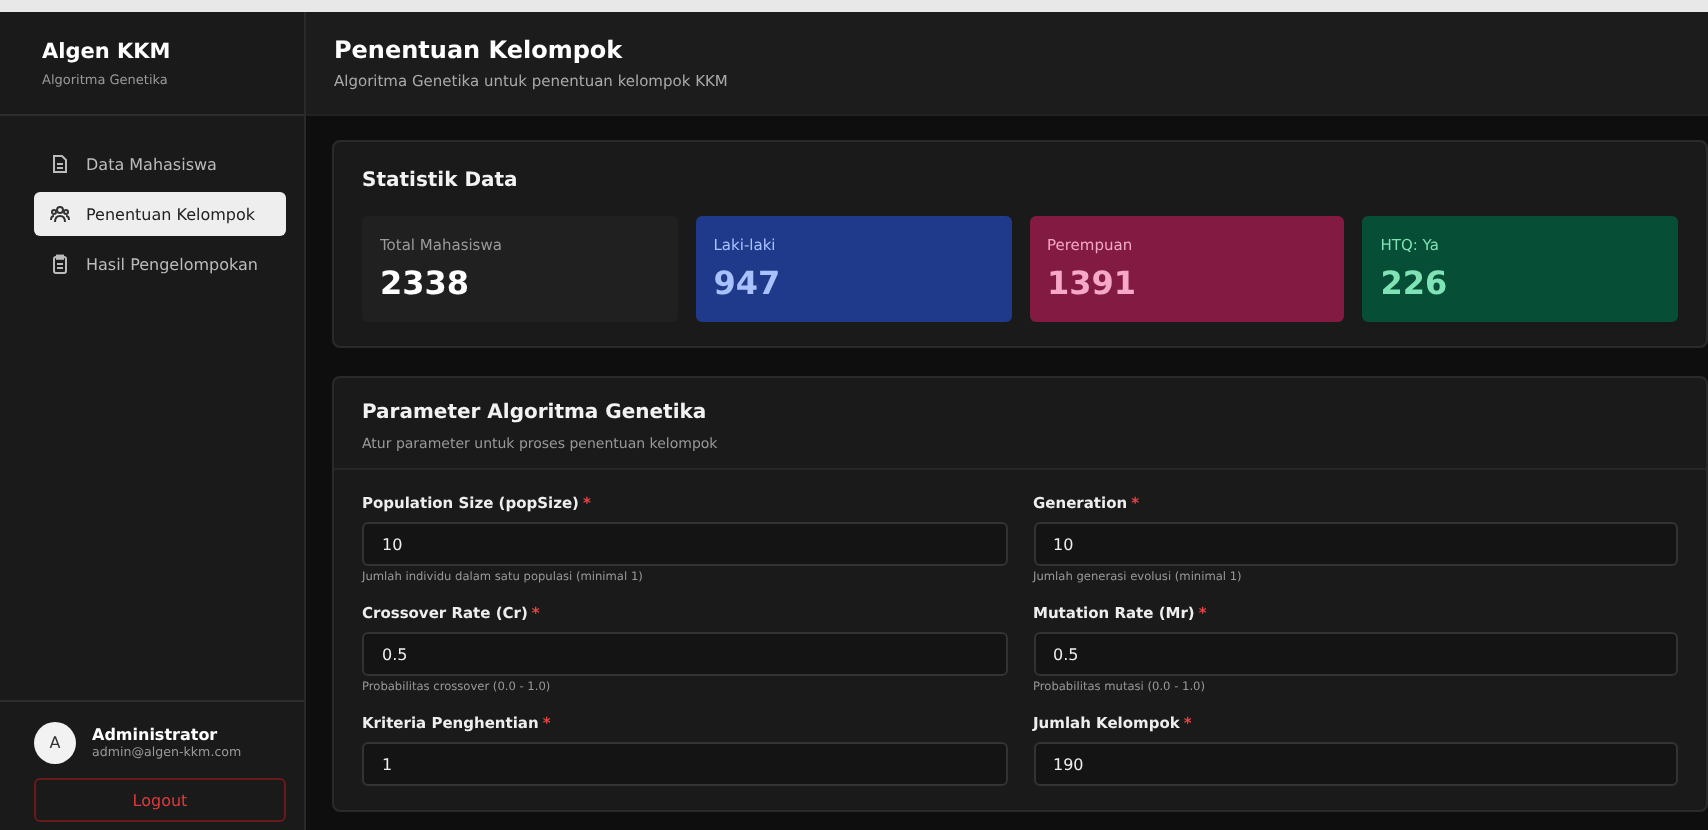 This screenshot has height=830, width=1708. What do you see at coordinates (160, 800) in the screenshot?
I see `logout-button: Logout` at bounding box center [160, 800].